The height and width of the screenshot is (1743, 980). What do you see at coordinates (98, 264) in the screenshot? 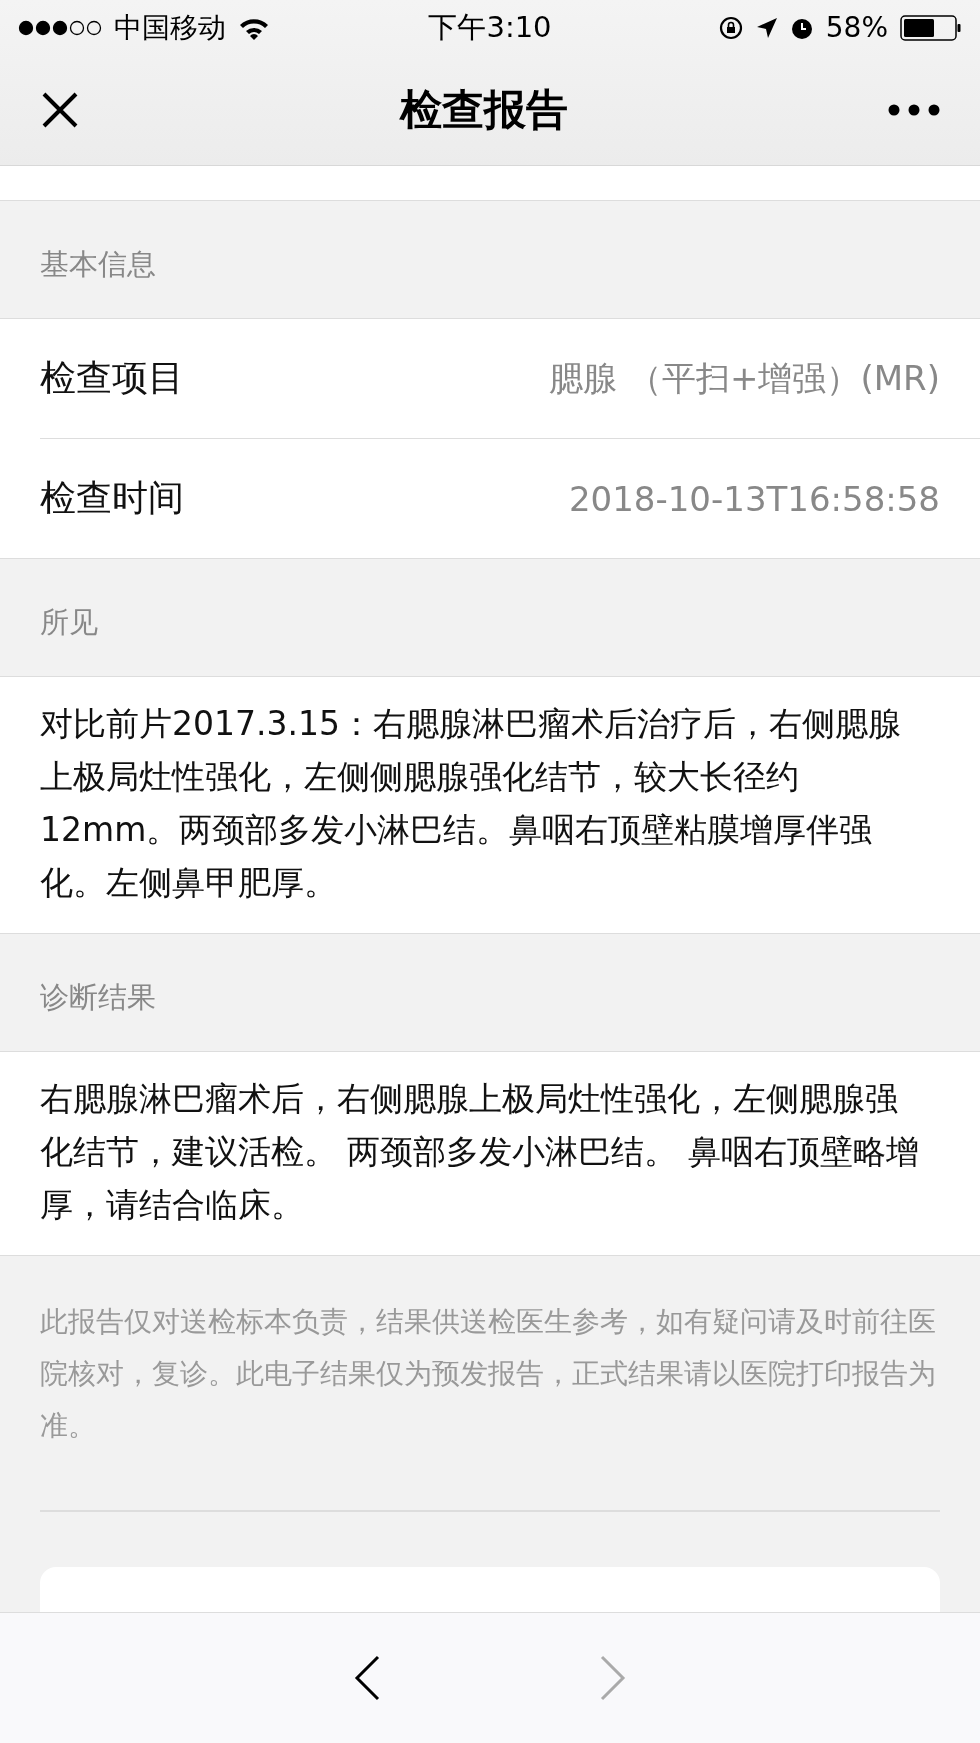
I see `section-header: 基本信息` at bounding box center [98, 264].